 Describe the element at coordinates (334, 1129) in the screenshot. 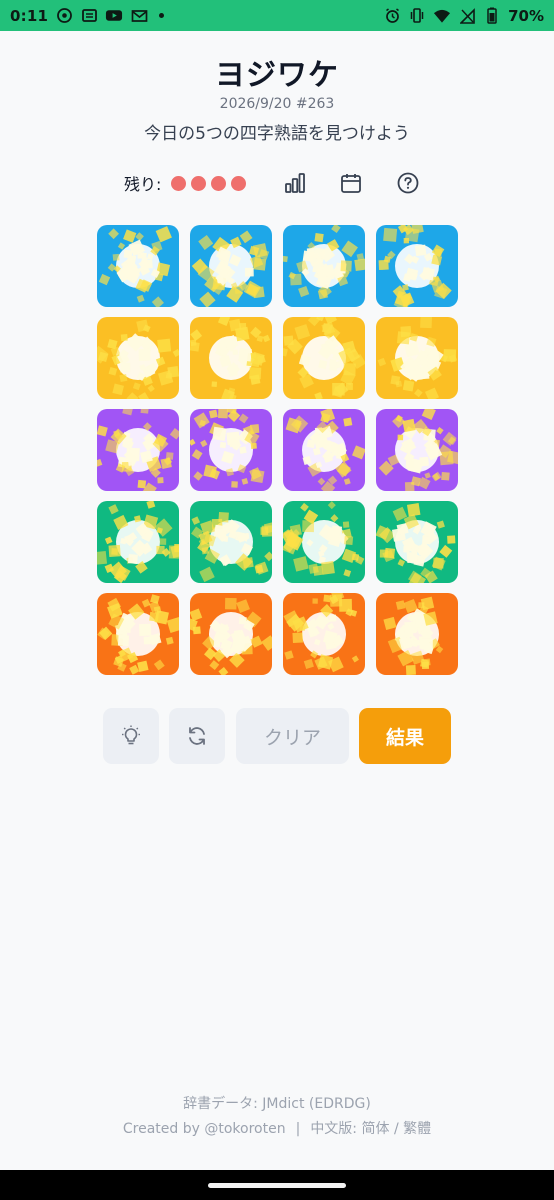

I see `chinese-version-label: 中文版:` at that location.